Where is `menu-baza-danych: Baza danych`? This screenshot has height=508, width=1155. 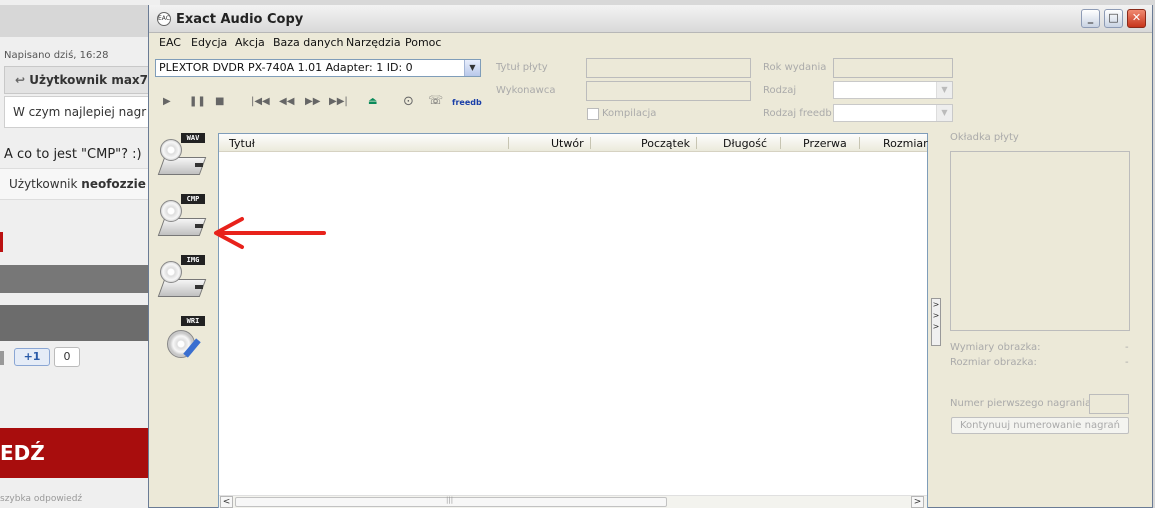 menu-baza-danych: Baza danych is located at coordinates (308, 42).